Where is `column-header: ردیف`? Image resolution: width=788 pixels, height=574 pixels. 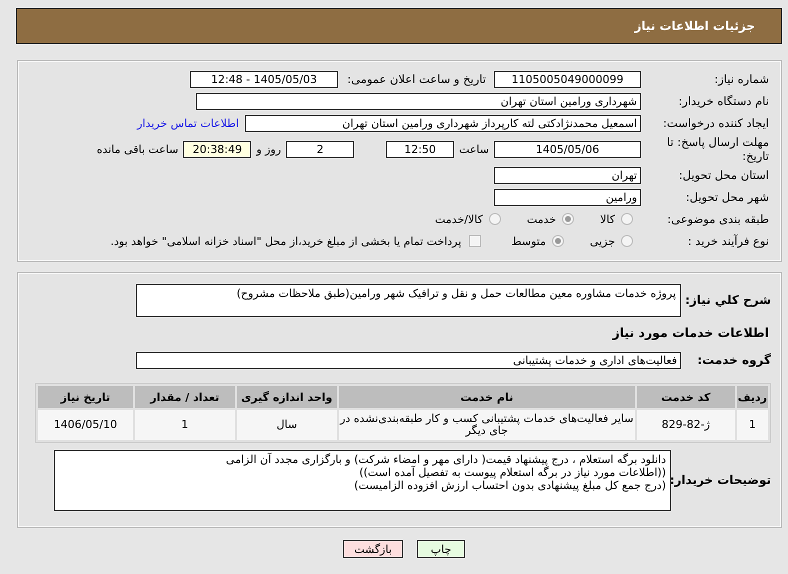 column-header: ردیف is located at coordinates (752, 397).